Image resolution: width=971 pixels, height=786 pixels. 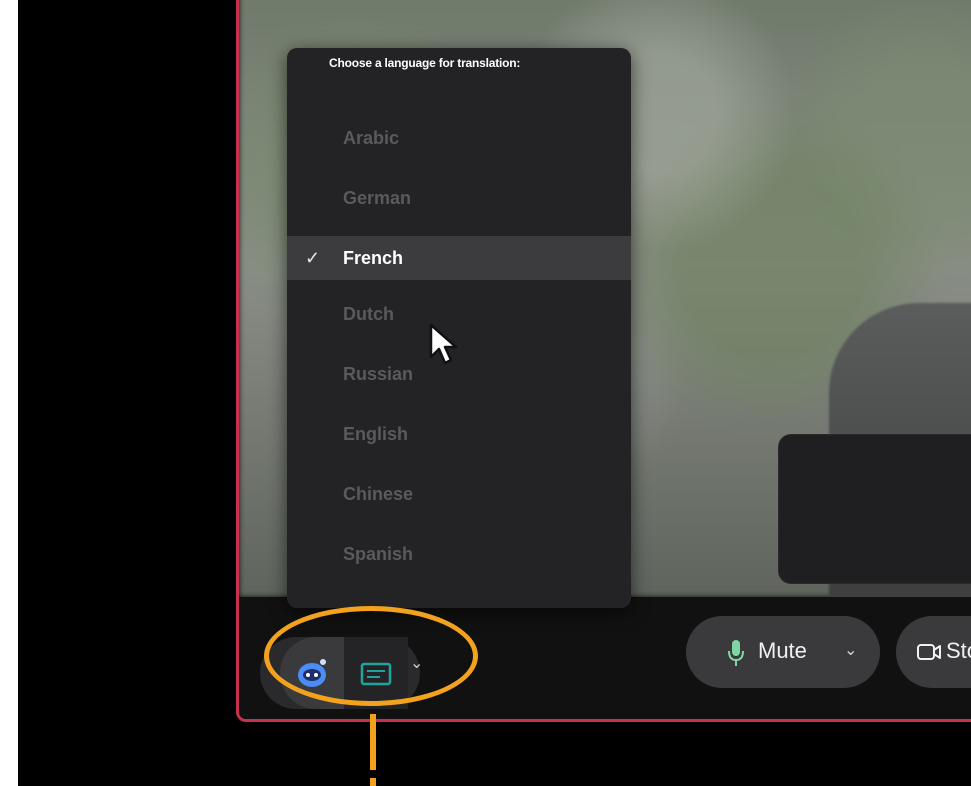 I want to click on mouse-pointer-icon, so click(x=443, y=344).